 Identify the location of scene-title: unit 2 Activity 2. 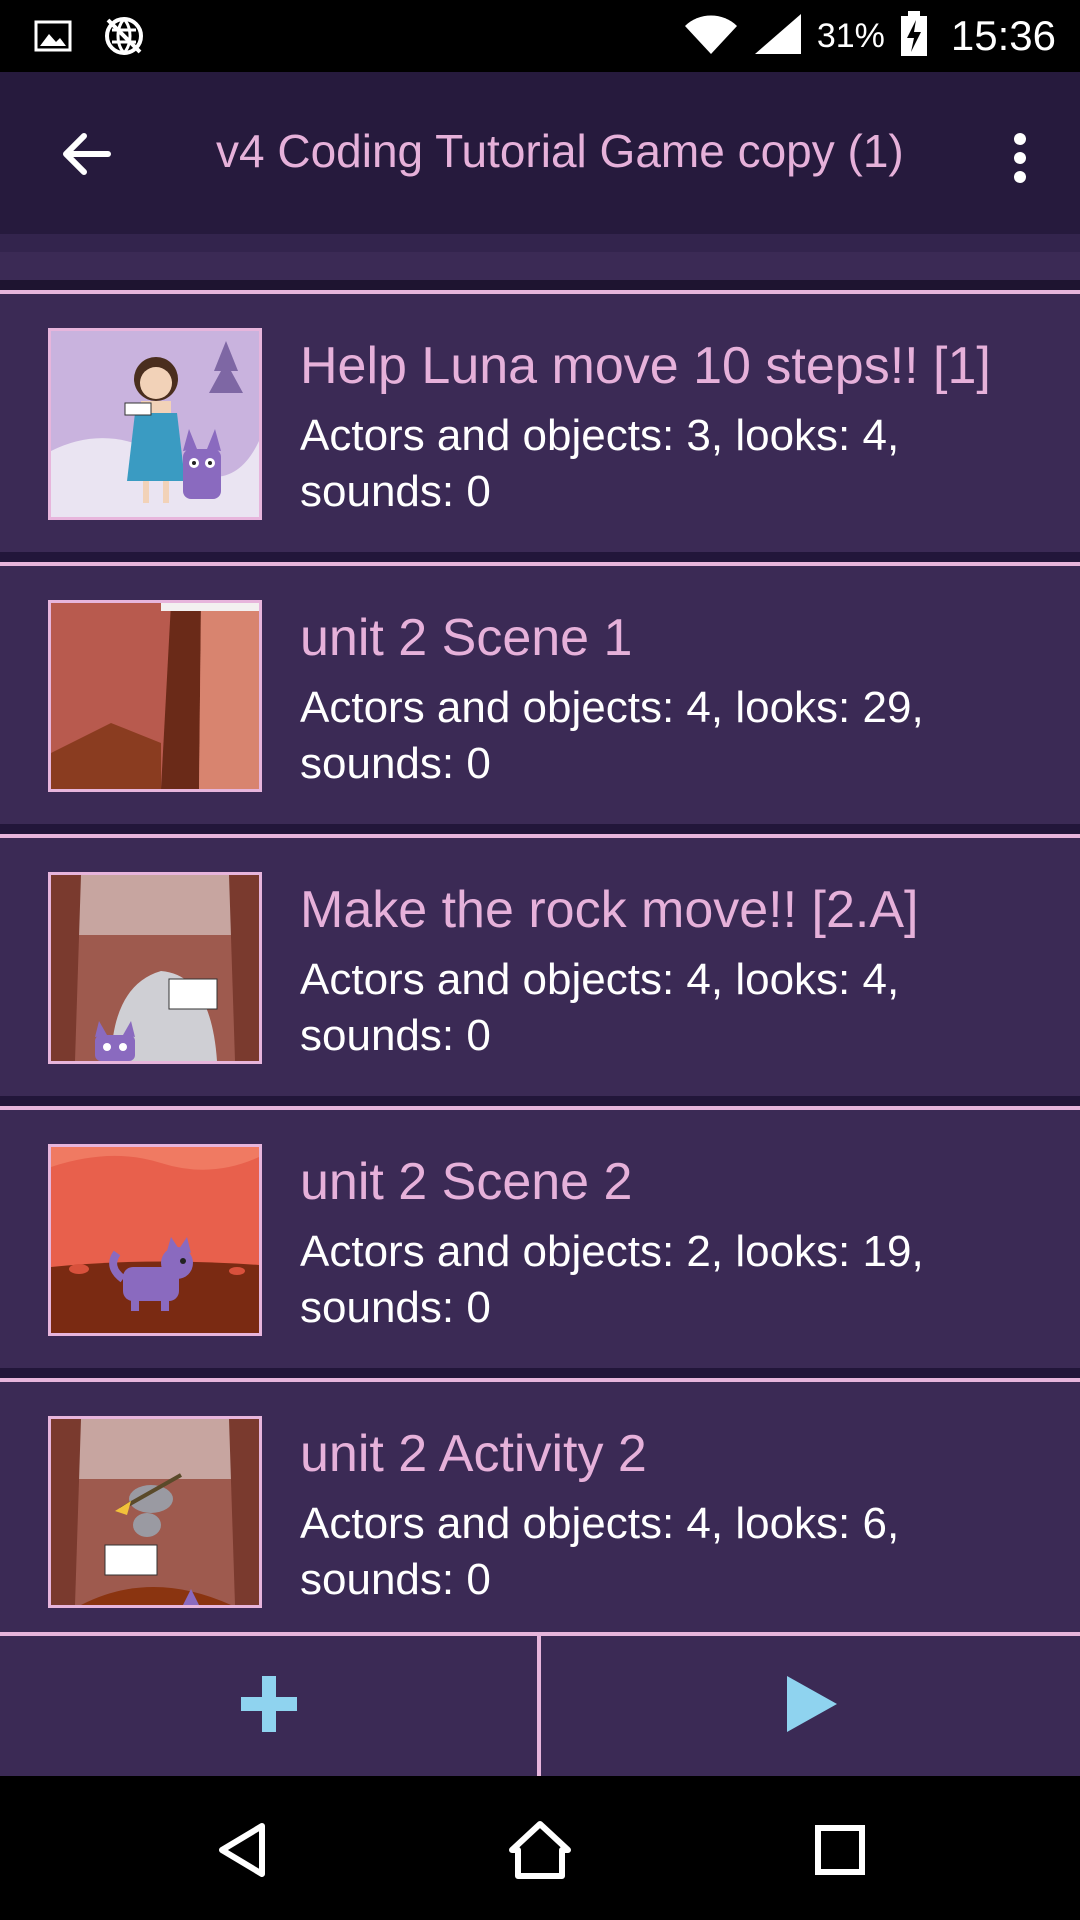
(473, 1454).